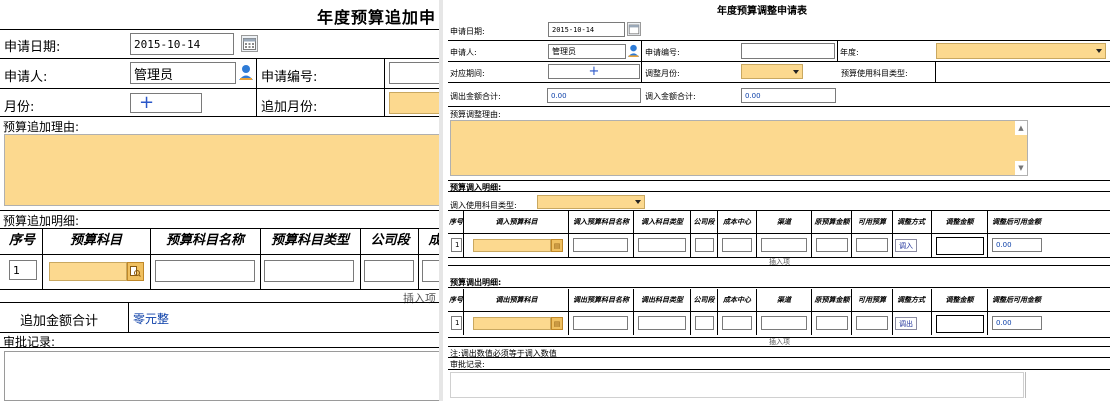 The image size is (1115, 401). I want to click on subject-type-label: 预算使用科目类型:, so click(874, 73).